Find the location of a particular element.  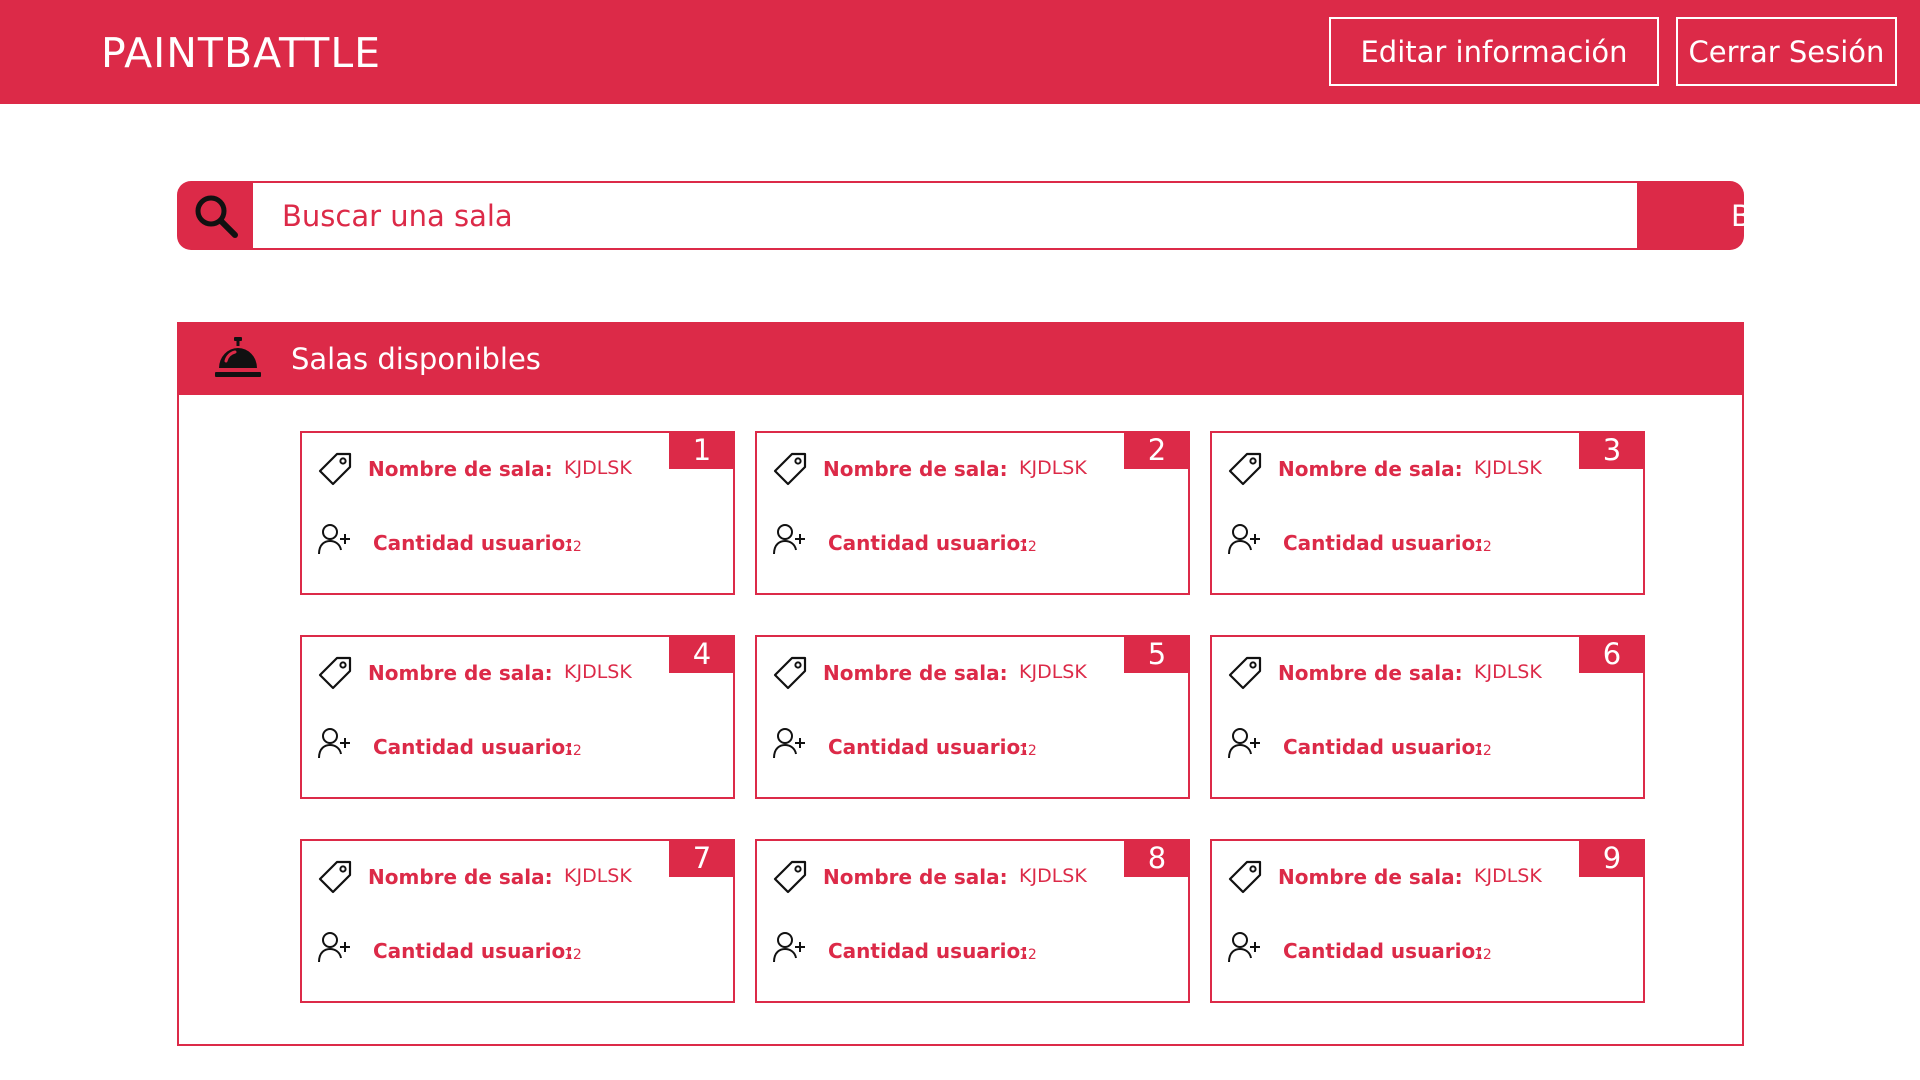

search-bar: Buscar is located at coordinates (1003, 215).